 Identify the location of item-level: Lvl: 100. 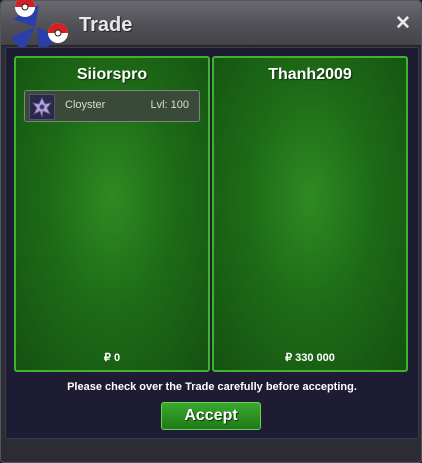
(169, 105).